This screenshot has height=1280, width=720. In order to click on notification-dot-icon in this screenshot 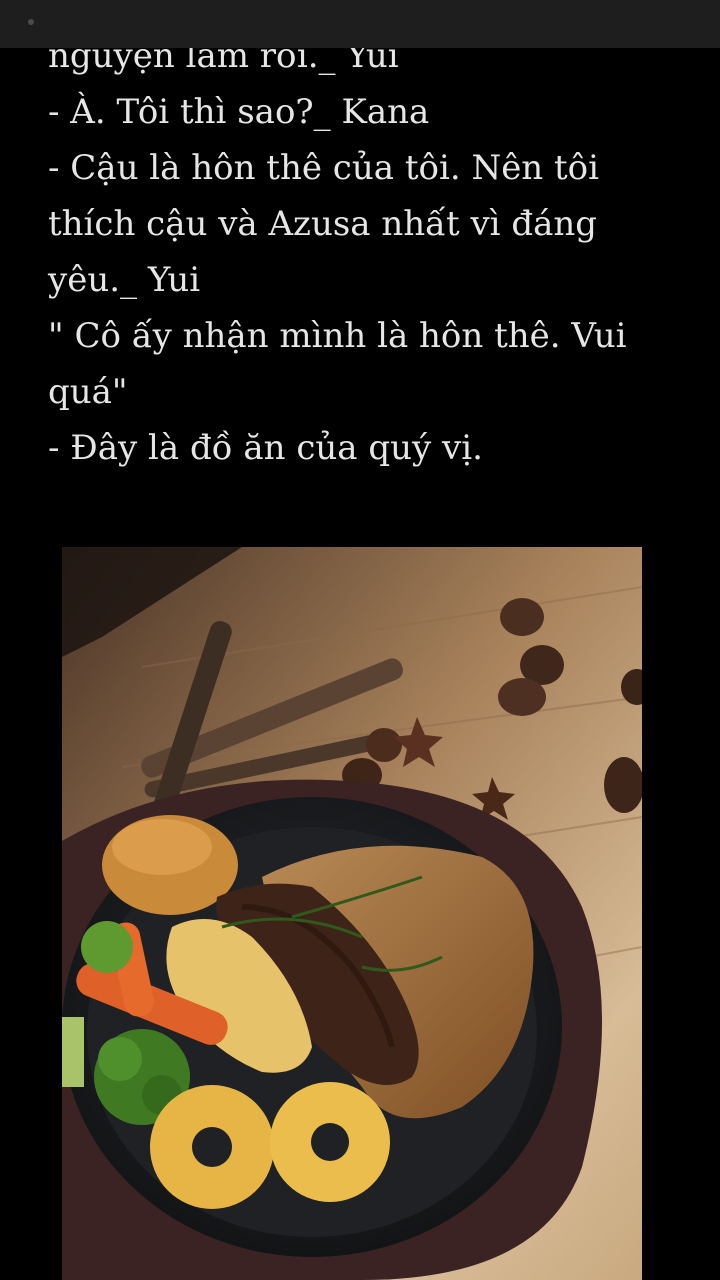, I will do `click(31, 22)`.